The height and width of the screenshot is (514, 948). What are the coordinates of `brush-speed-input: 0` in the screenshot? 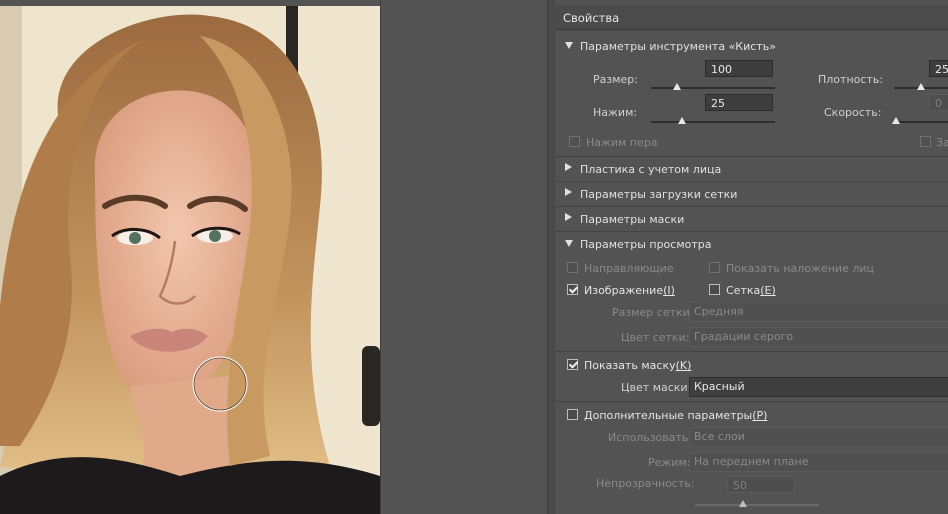 It's located at (938, 102).